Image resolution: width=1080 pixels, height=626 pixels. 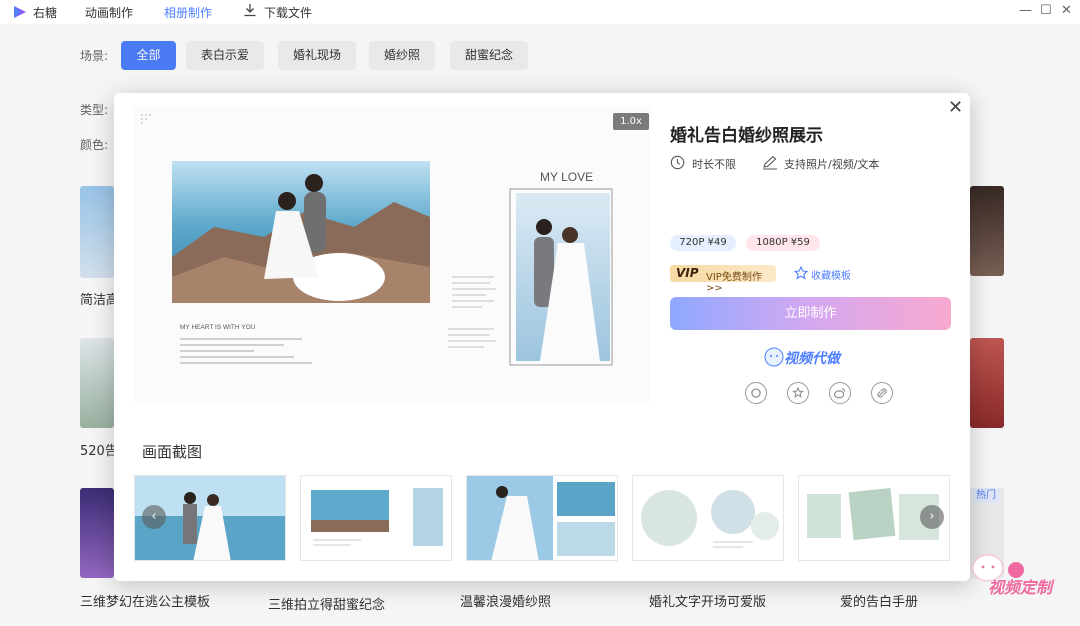 I want to click on video-service-logo: 视频代做, so click(x=813, y=356).